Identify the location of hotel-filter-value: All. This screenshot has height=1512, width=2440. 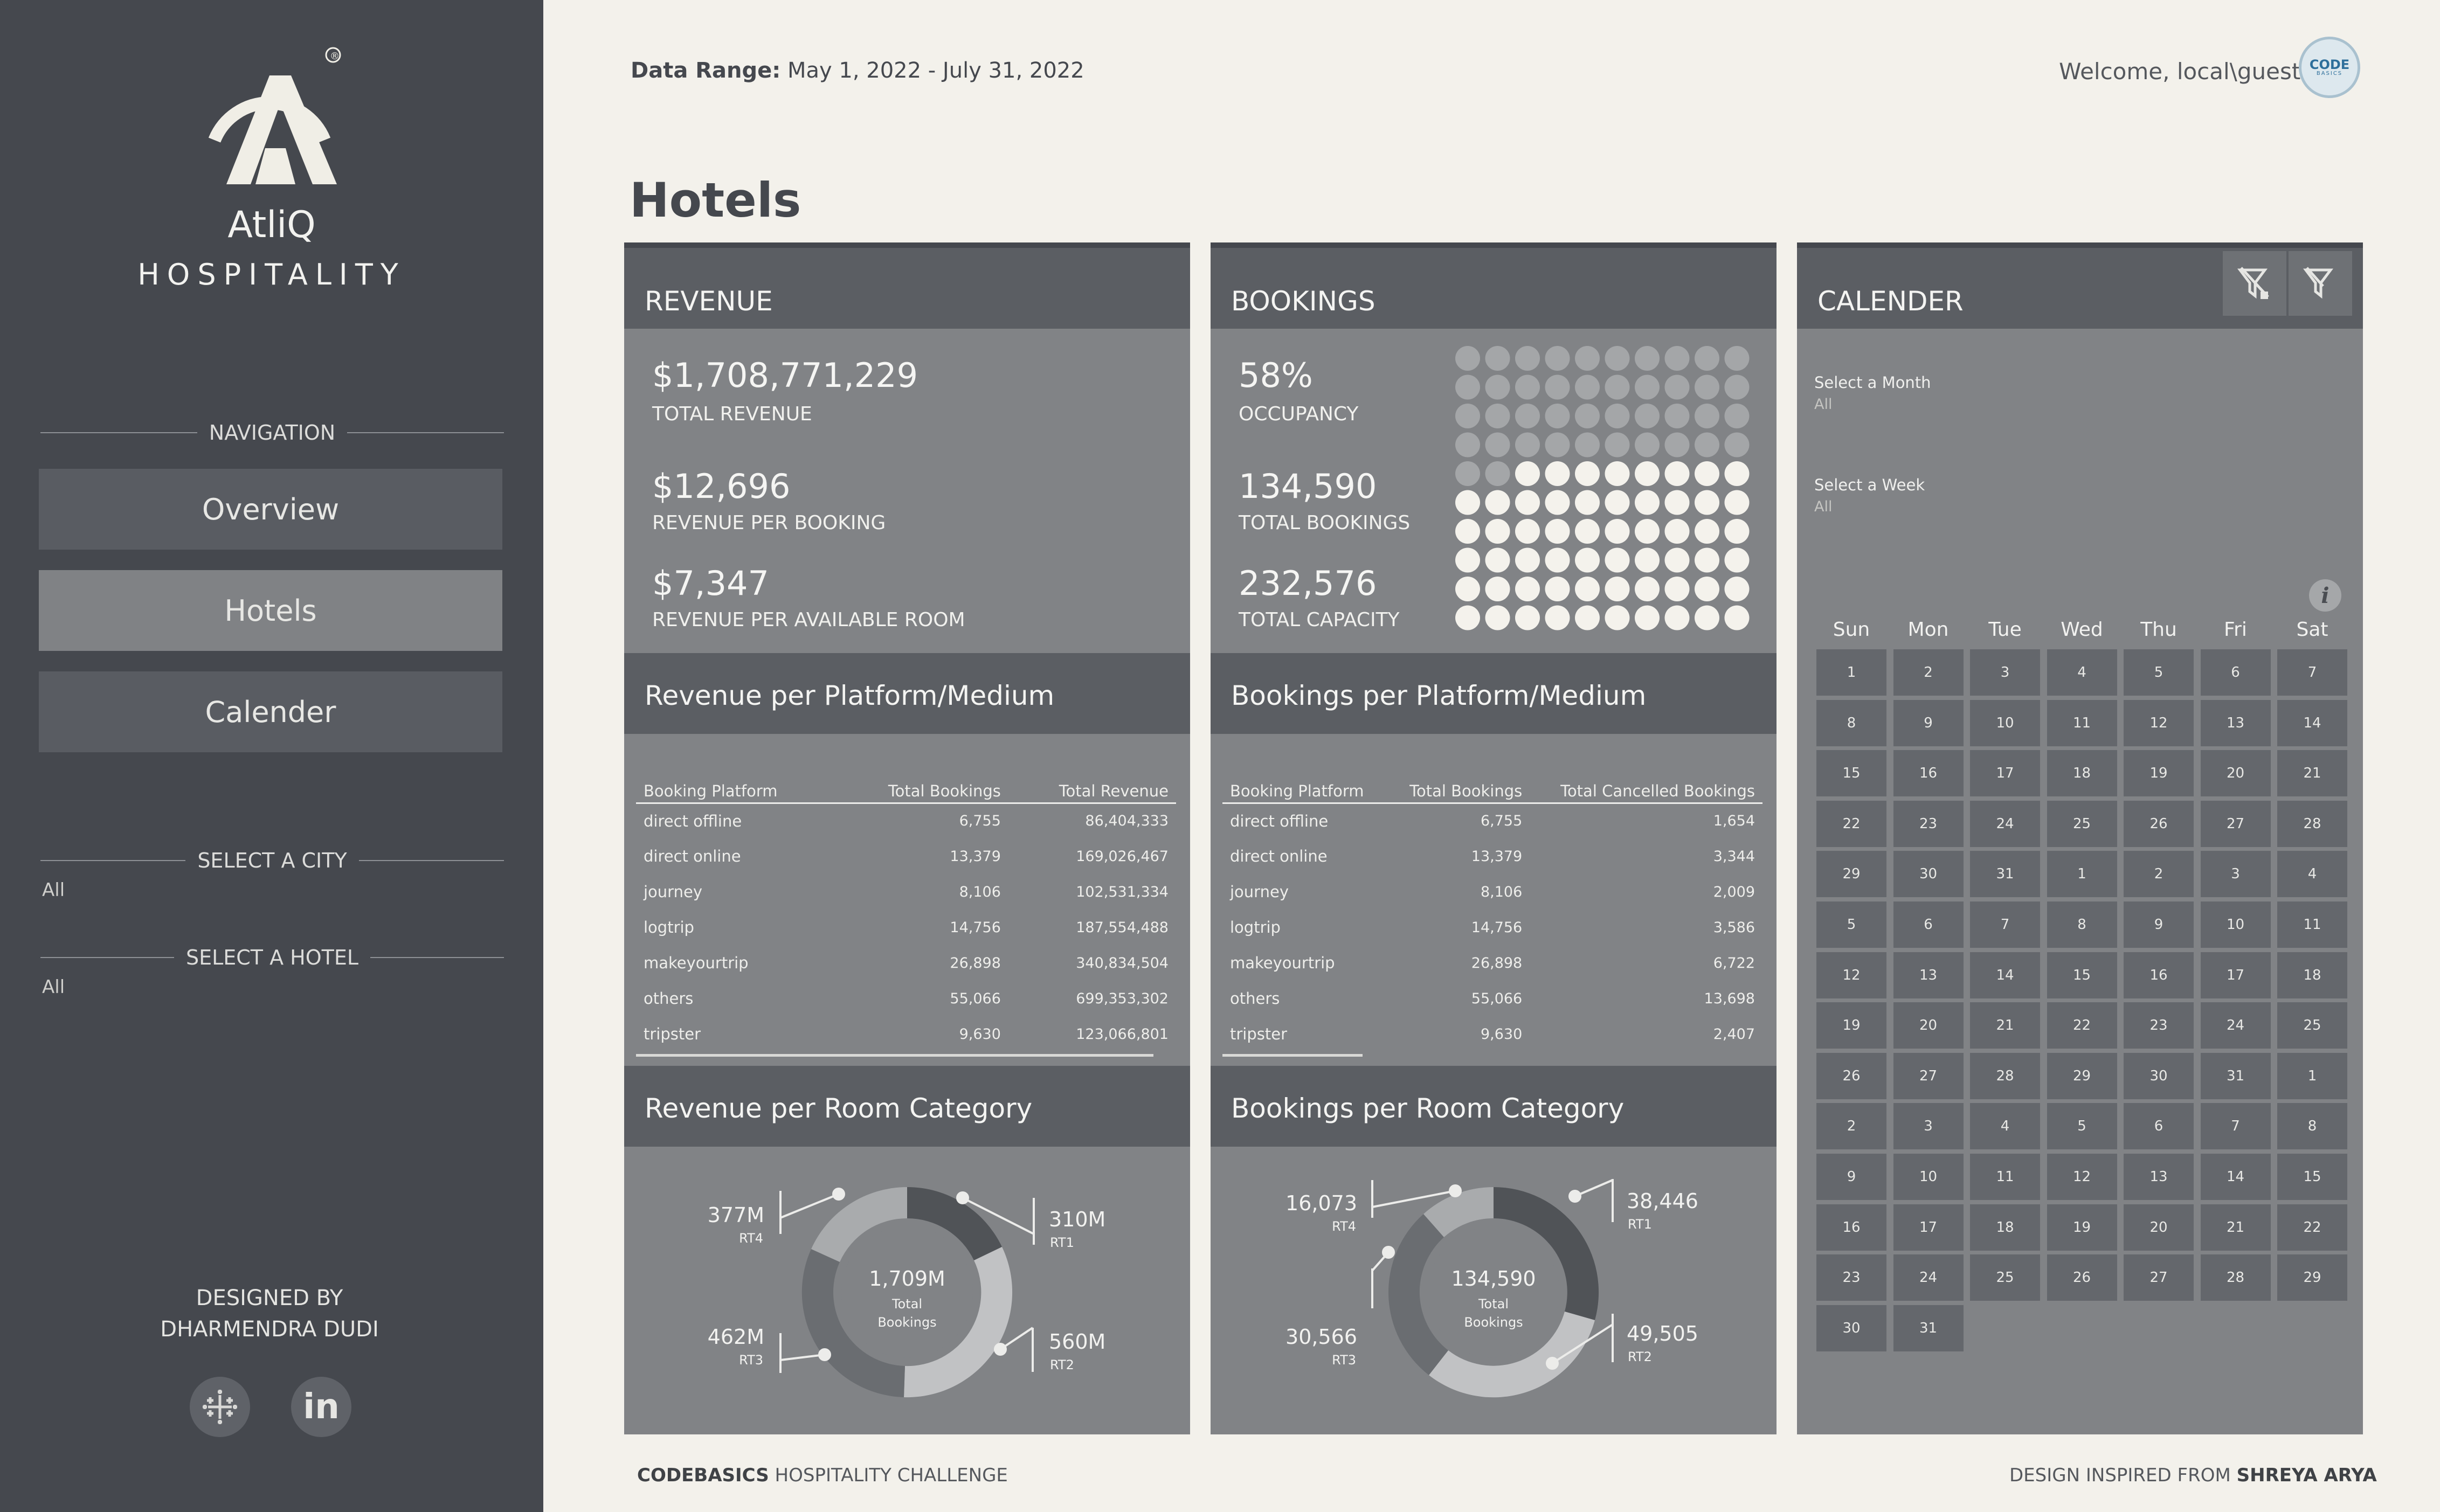
(54, 987).